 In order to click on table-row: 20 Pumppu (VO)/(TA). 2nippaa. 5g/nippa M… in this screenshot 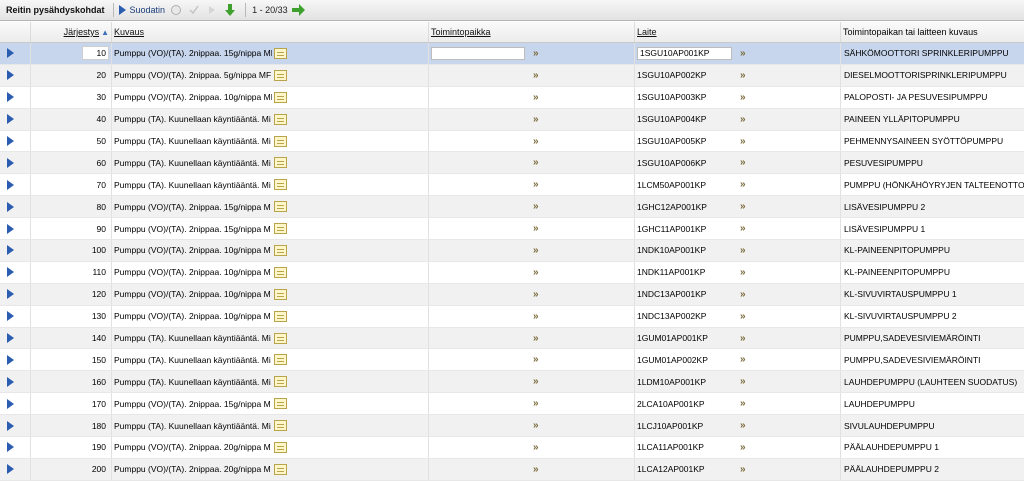, I will do `click(512, 75)`.